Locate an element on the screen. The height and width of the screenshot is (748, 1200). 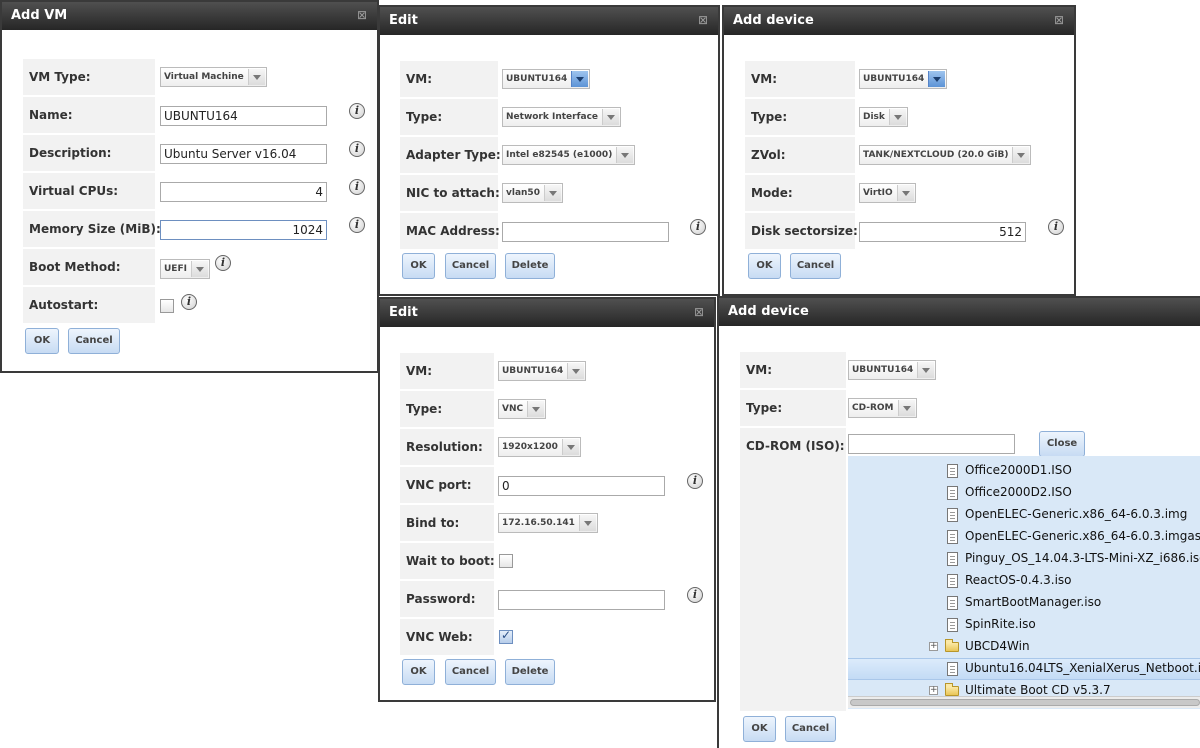
nic-to-attach-select: vlan50 is located at coordinates (532, 193).